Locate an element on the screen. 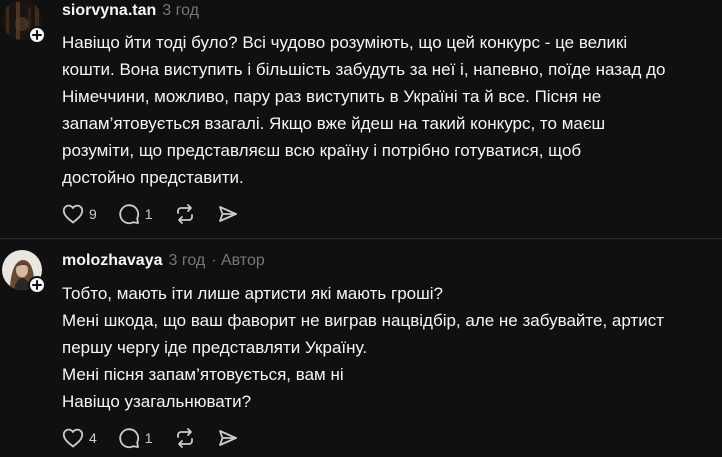  like-count: 4 is located at coordinates (93, 438).